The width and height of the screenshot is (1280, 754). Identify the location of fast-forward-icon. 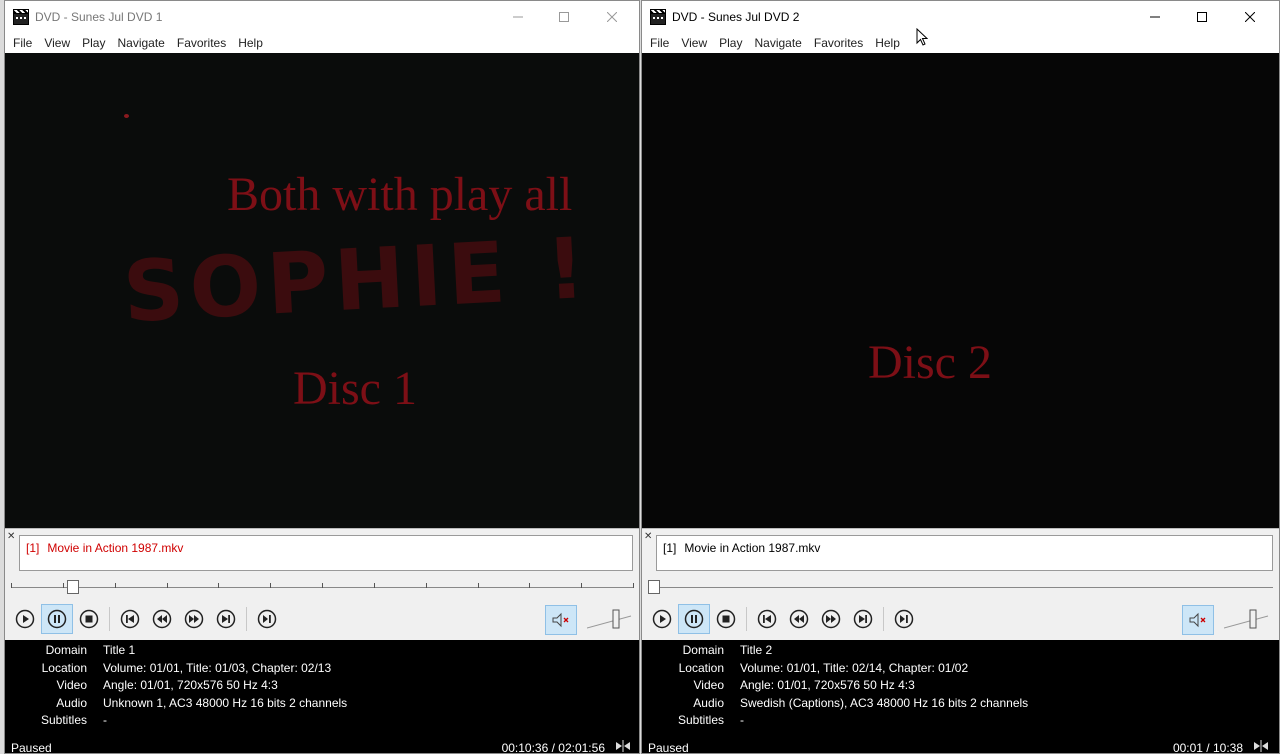
(194, 619).